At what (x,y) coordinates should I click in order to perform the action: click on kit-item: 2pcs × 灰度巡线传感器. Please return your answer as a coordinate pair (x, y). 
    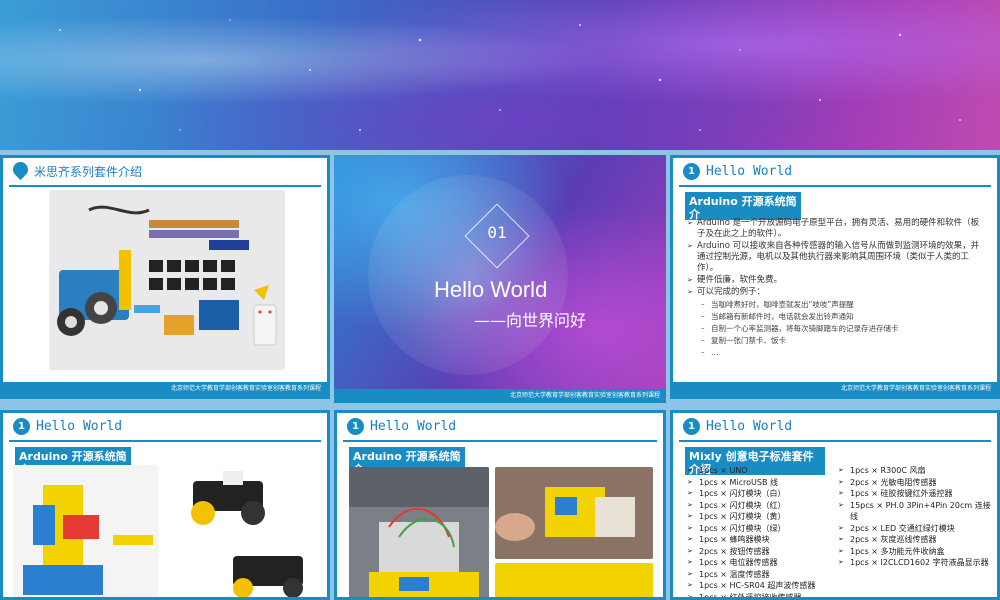
    Looking at the image, I should click on (915, 540).